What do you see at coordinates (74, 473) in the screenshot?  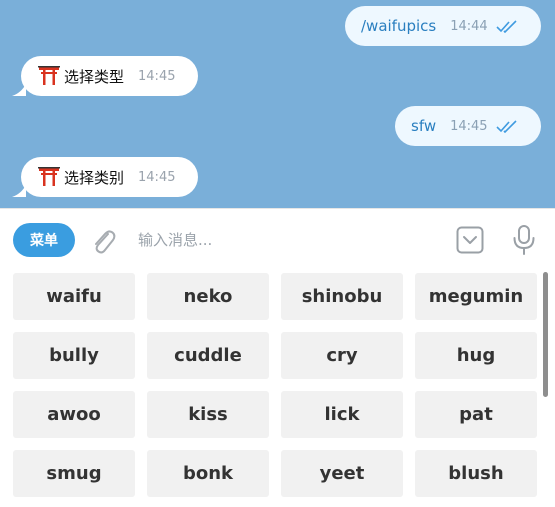 I see `keyboard-button-smug: smug` at bounding box center [74, 473].